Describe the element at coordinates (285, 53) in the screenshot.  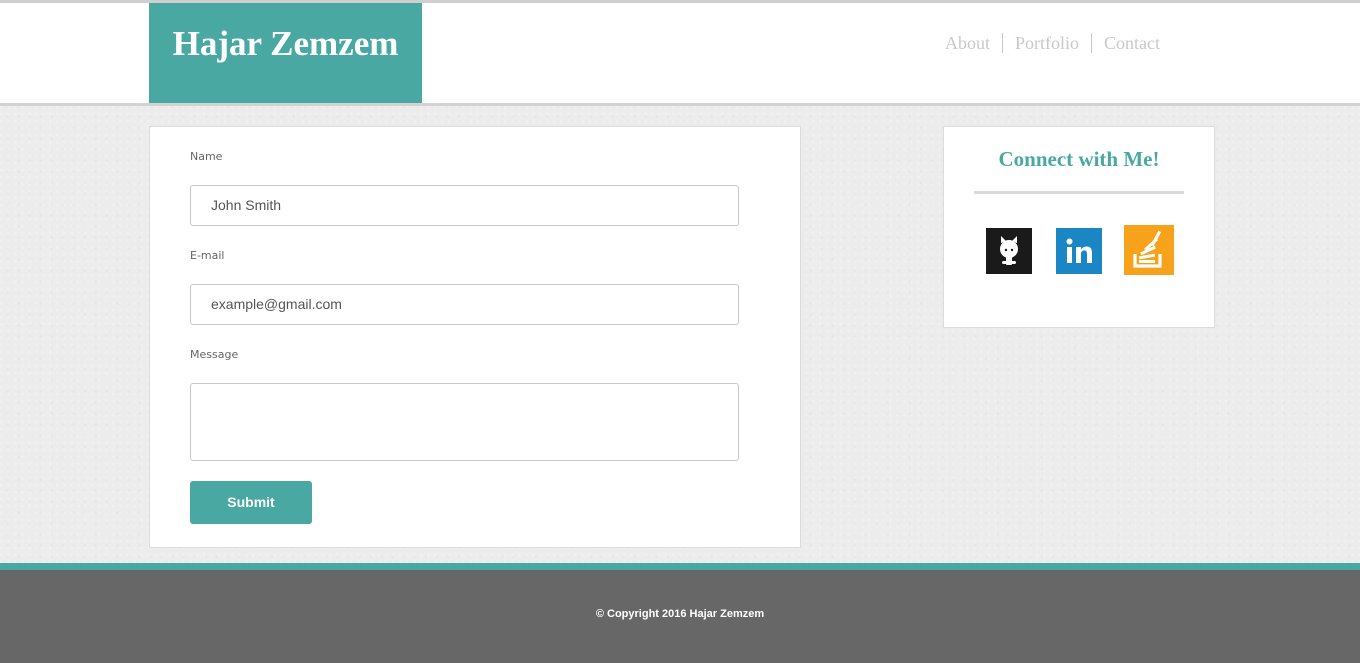
I see `brand-logo: Hajar Zemzem` at that location.